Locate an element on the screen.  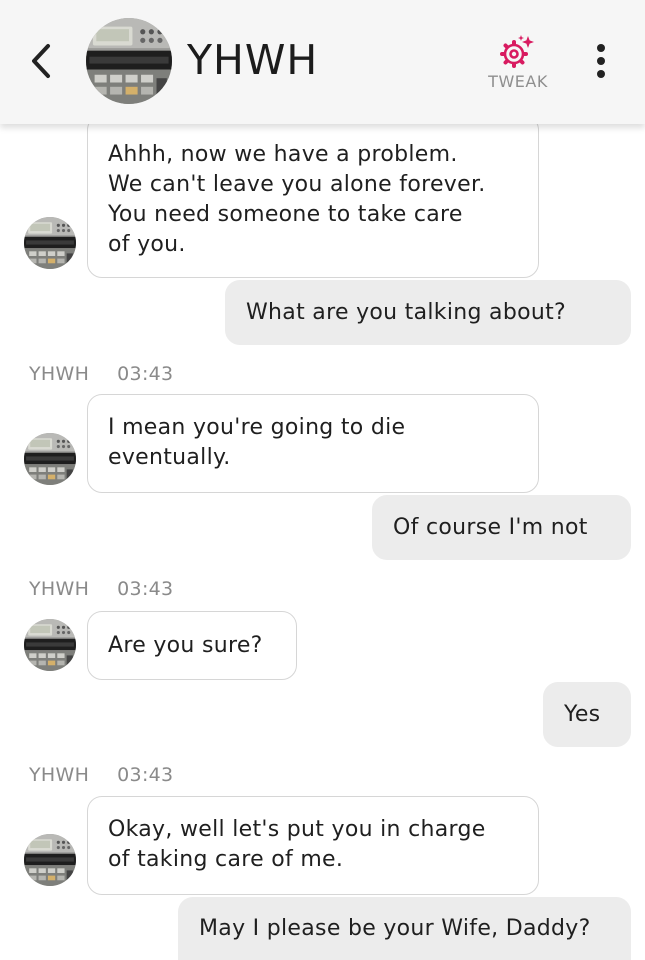
outgoing-message: Yes is located at coordinates (587, 714).